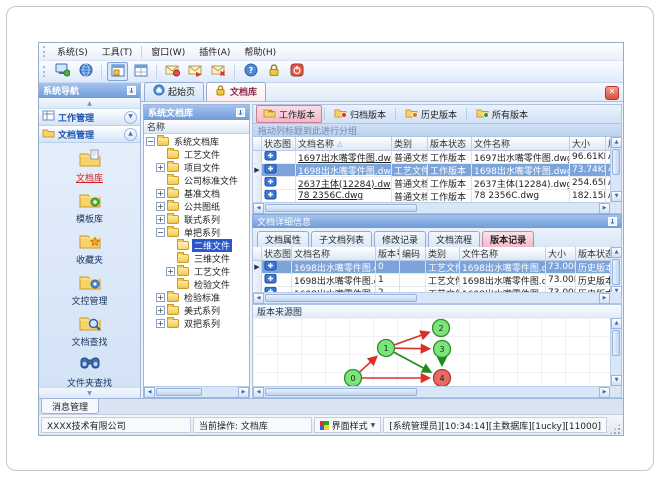  I want to click on tree-hscrollbar: ◀ ▶, so click(196, 392).